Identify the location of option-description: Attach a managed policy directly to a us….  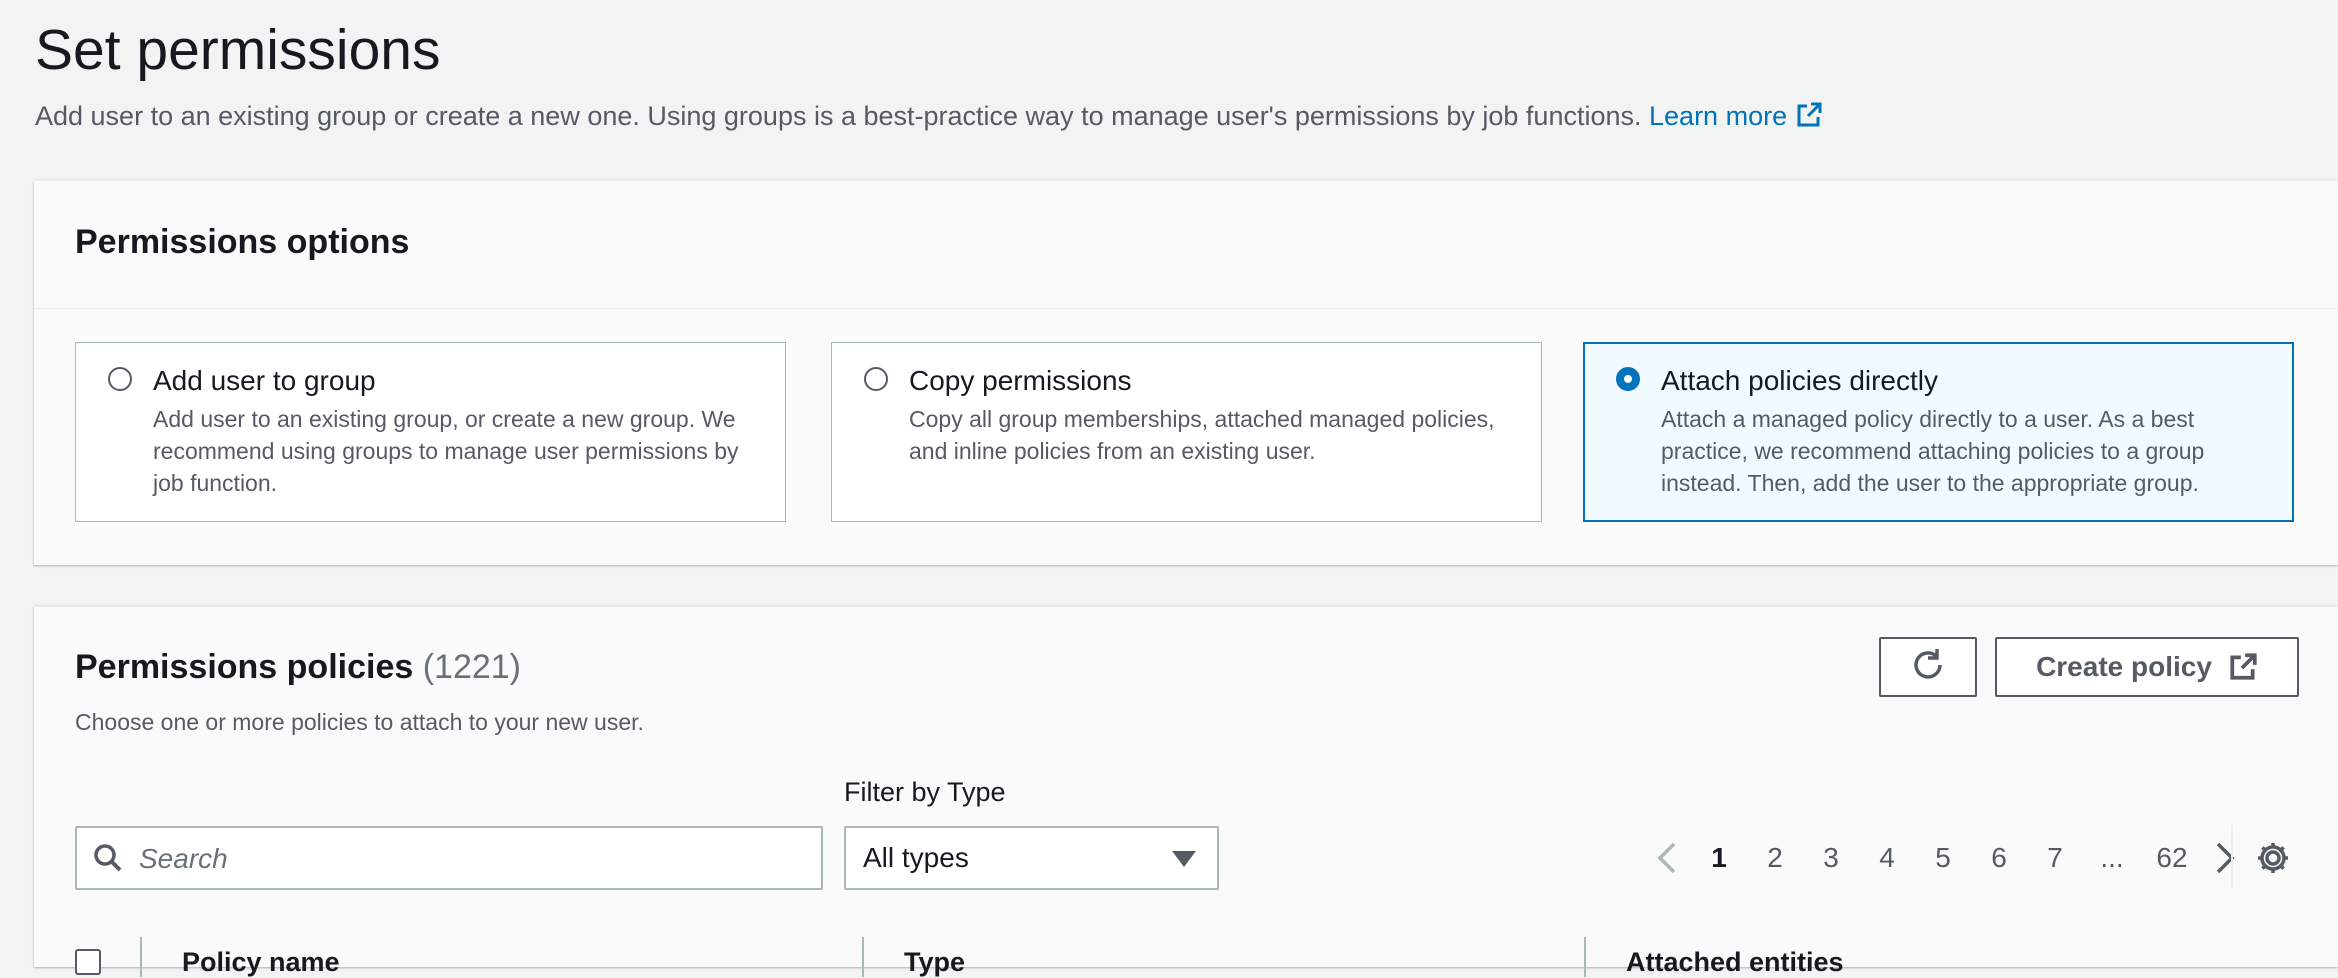
(1933, 451).